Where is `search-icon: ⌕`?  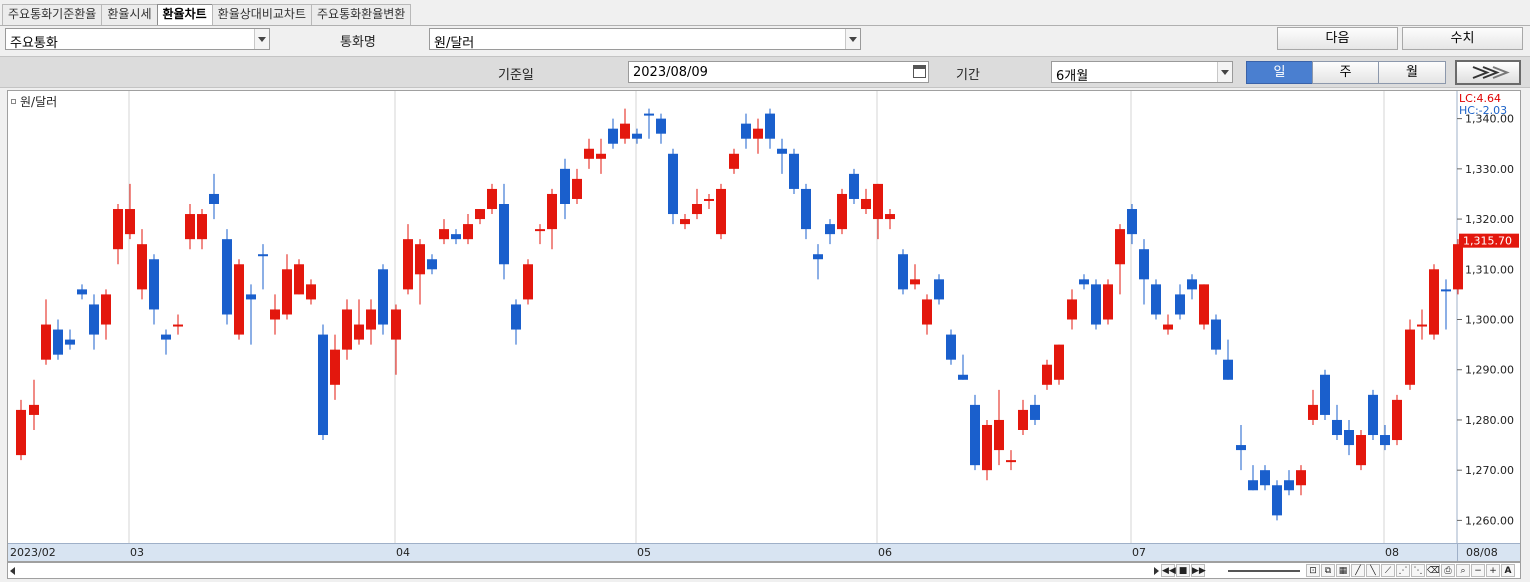
search-icon: ⌕ is located at coordinates (1463, 570).